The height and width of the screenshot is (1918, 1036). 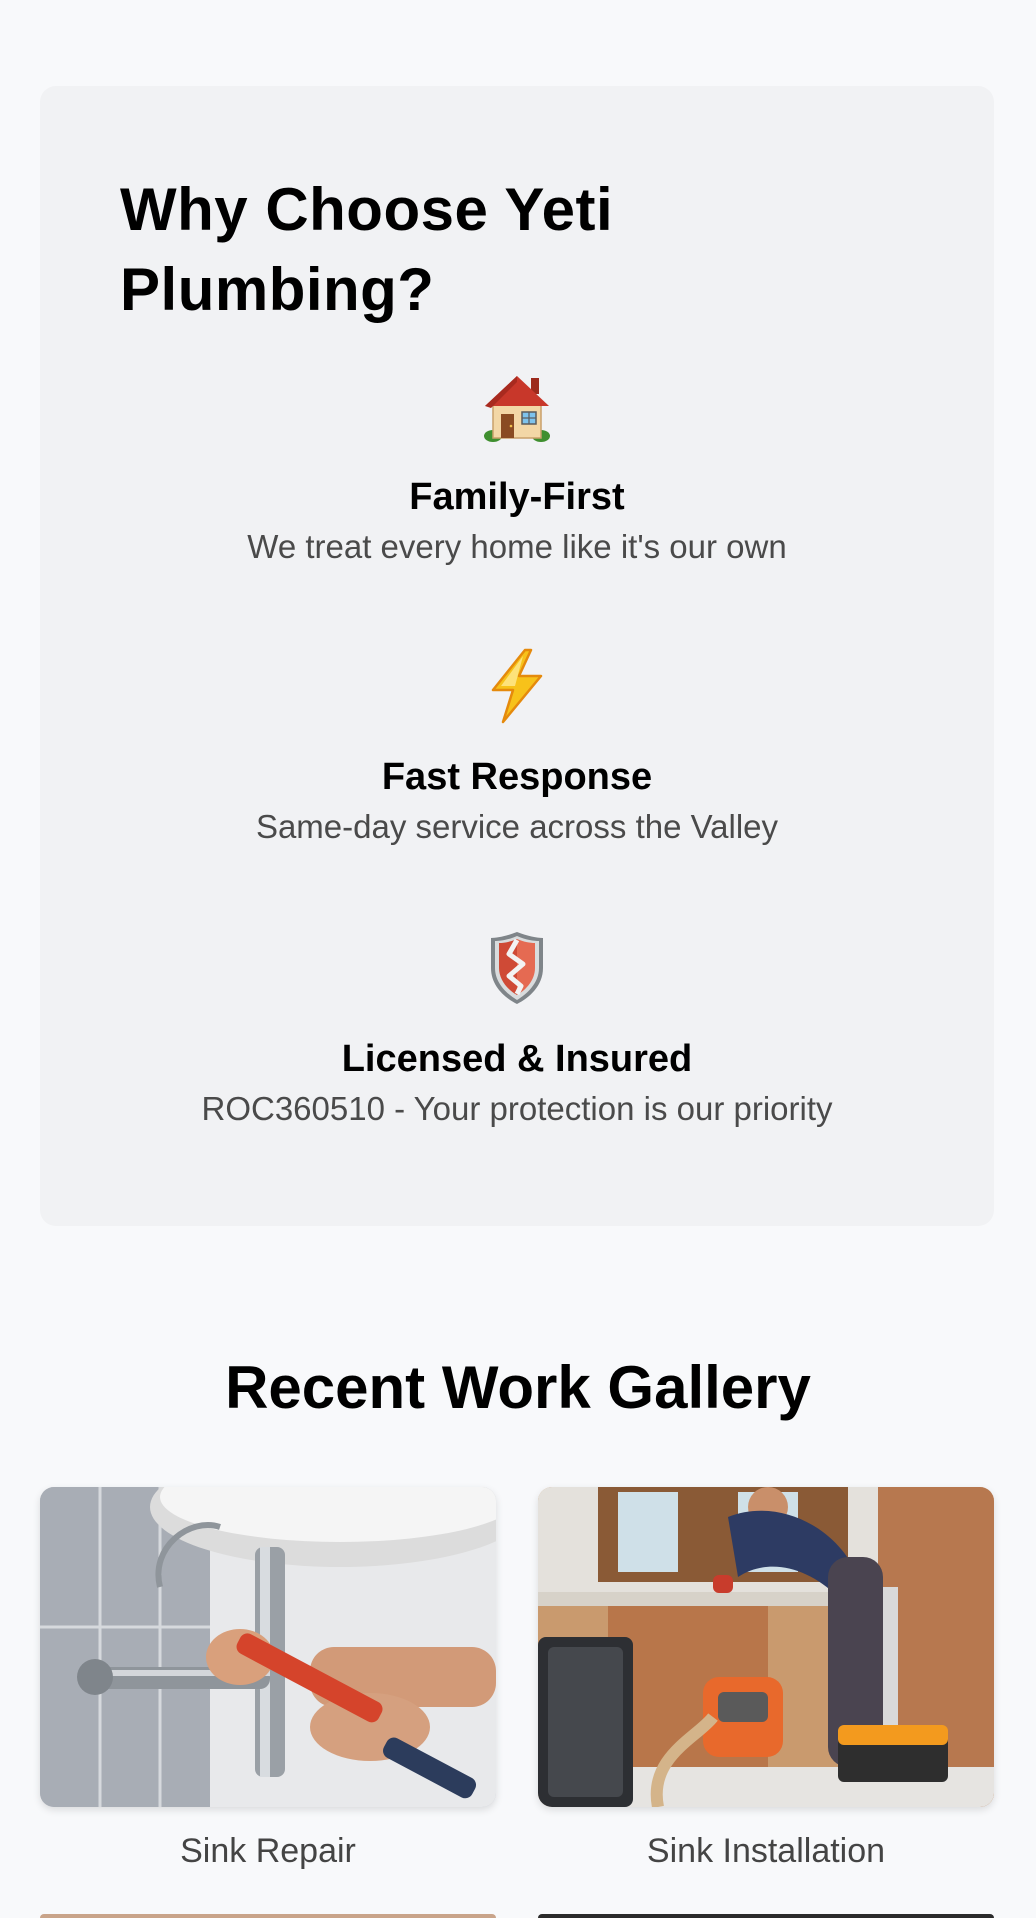 What do you see at coordinates (517, 826) in the screenshot?
I see `feature-description: Same-day service across the Valley` at bounding box center [517, 826].